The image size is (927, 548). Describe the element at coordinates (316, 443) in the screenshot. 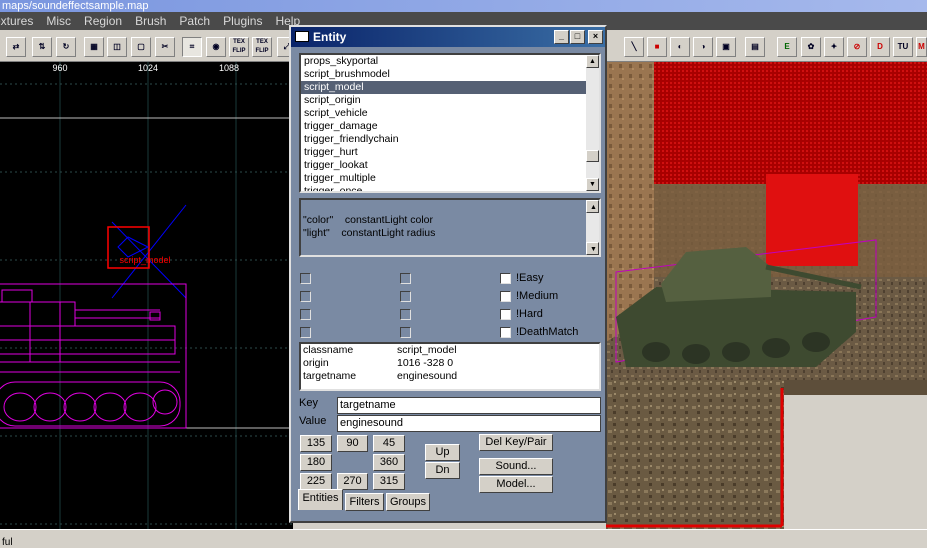

I see `angle-135-button: 135` at that location.